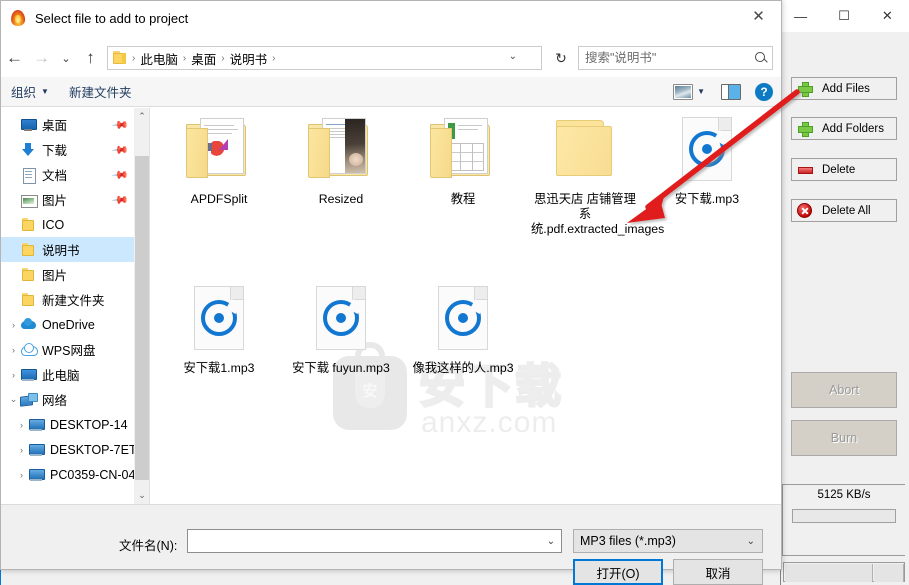 The height and width of the screenshot is (585, 909). I want to click on sidebar-item-new-folder: 新建文件夹, so click(67, 299).